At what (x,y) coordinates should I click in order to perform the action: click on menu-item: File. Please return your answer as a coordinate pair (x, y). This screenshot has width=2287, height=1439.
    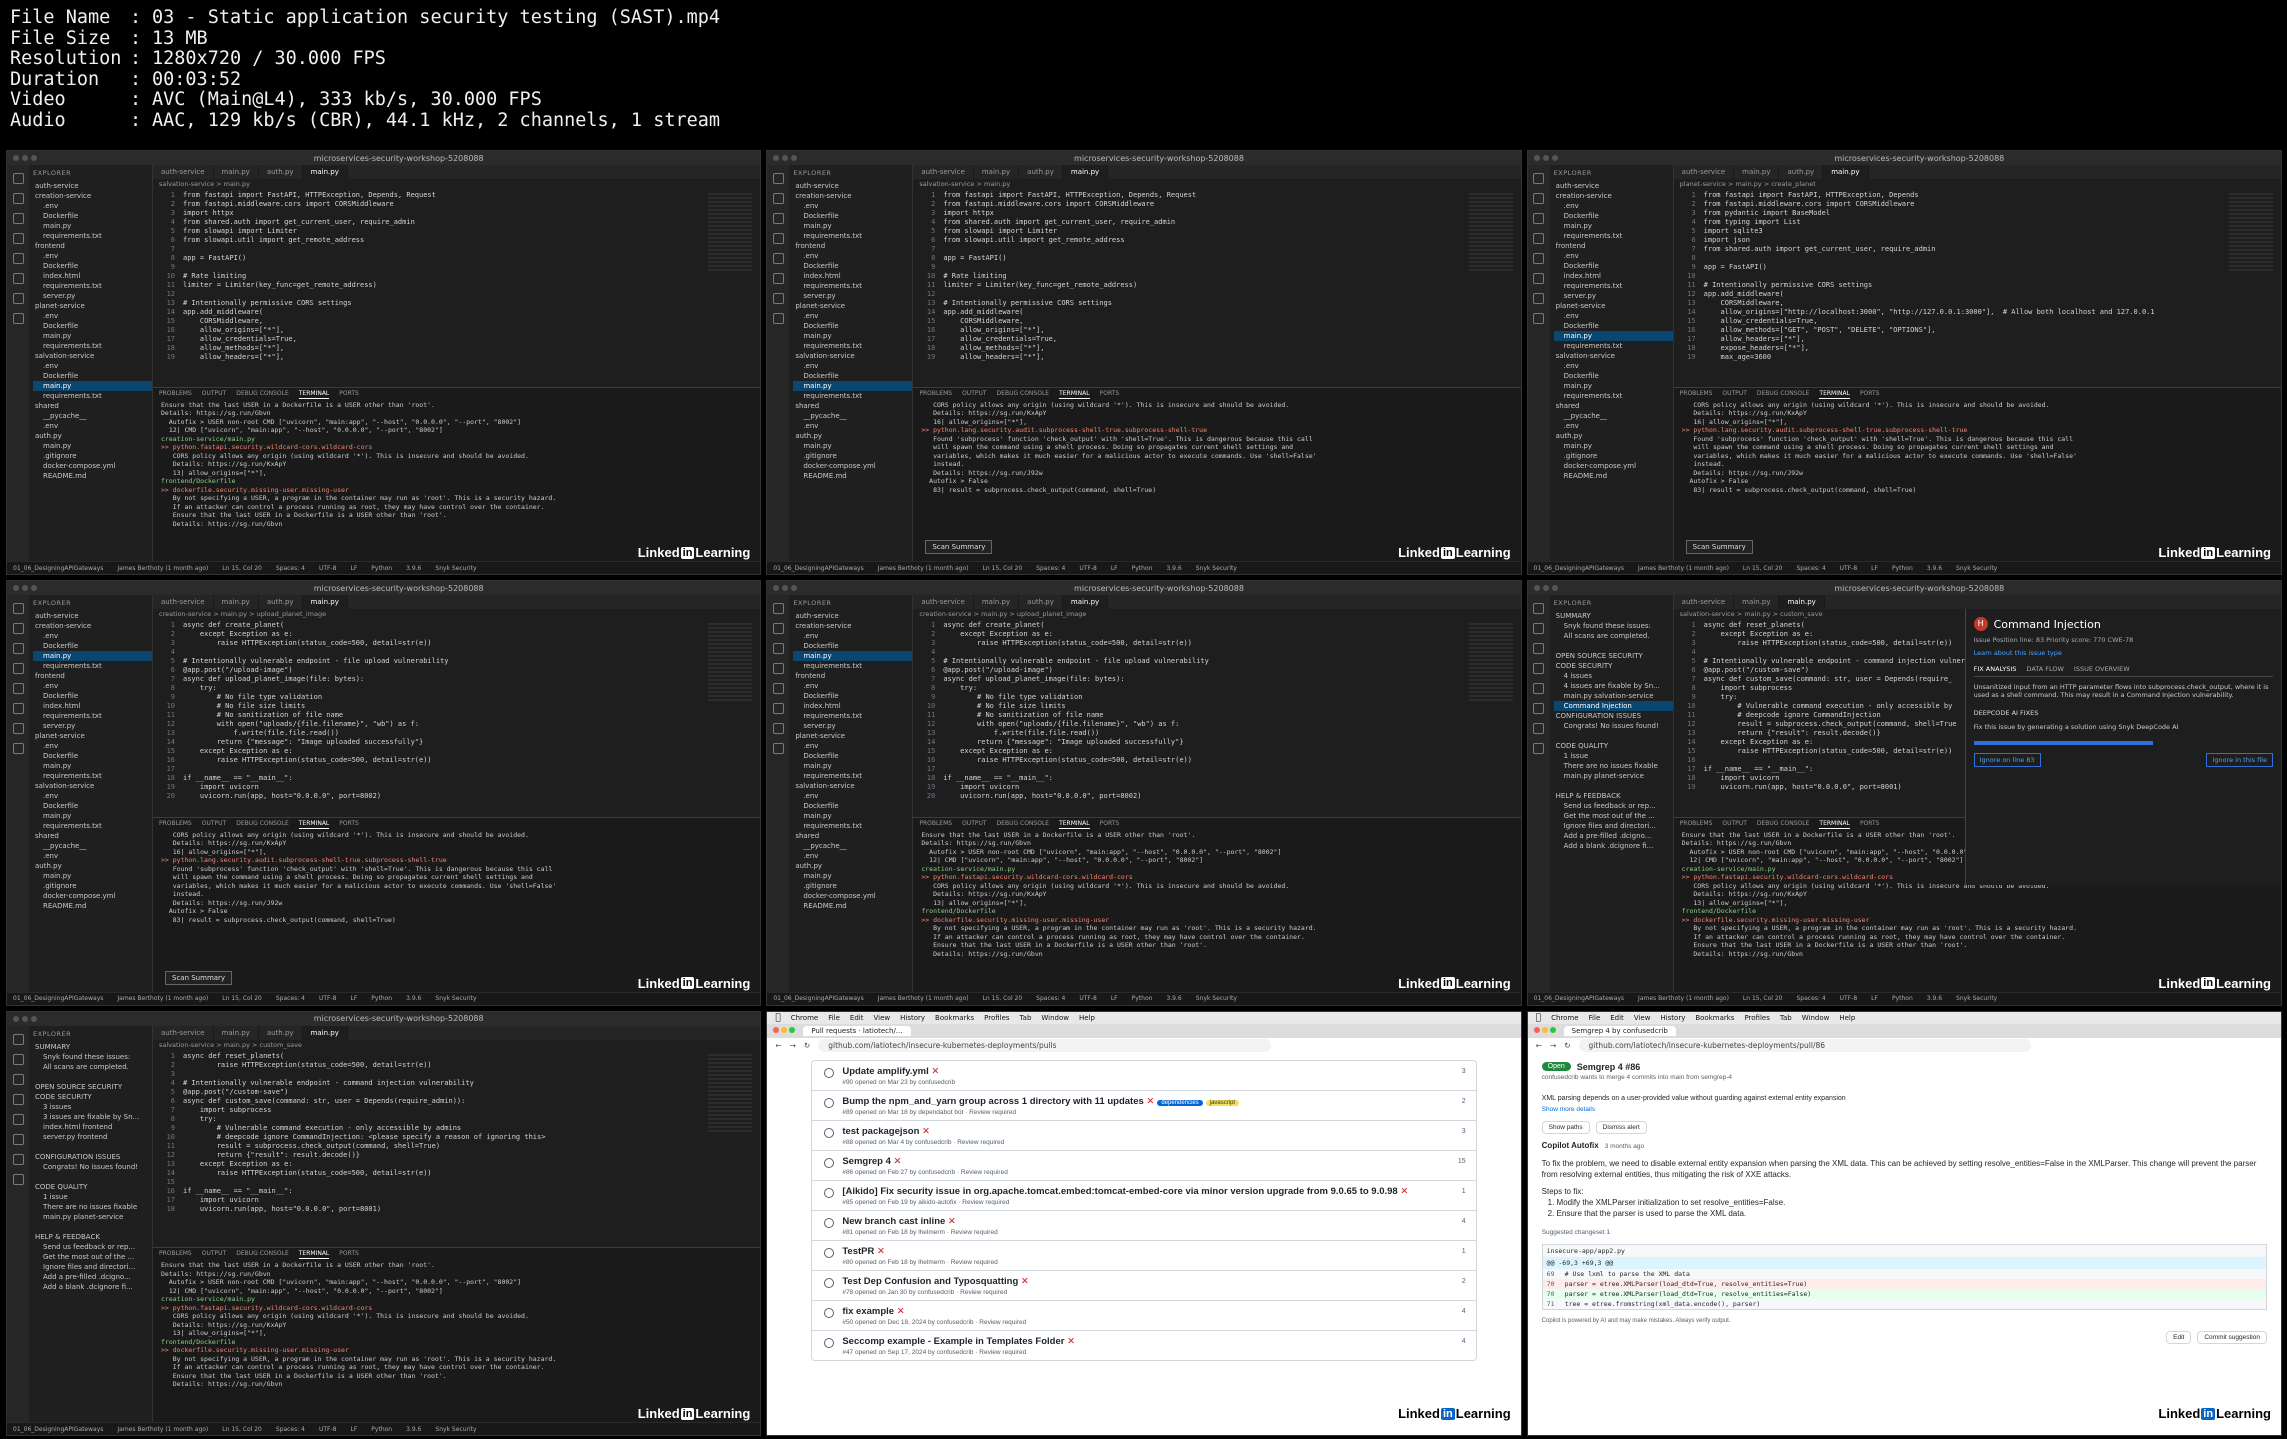
    Looking at the image, I should click on (834, 1018).